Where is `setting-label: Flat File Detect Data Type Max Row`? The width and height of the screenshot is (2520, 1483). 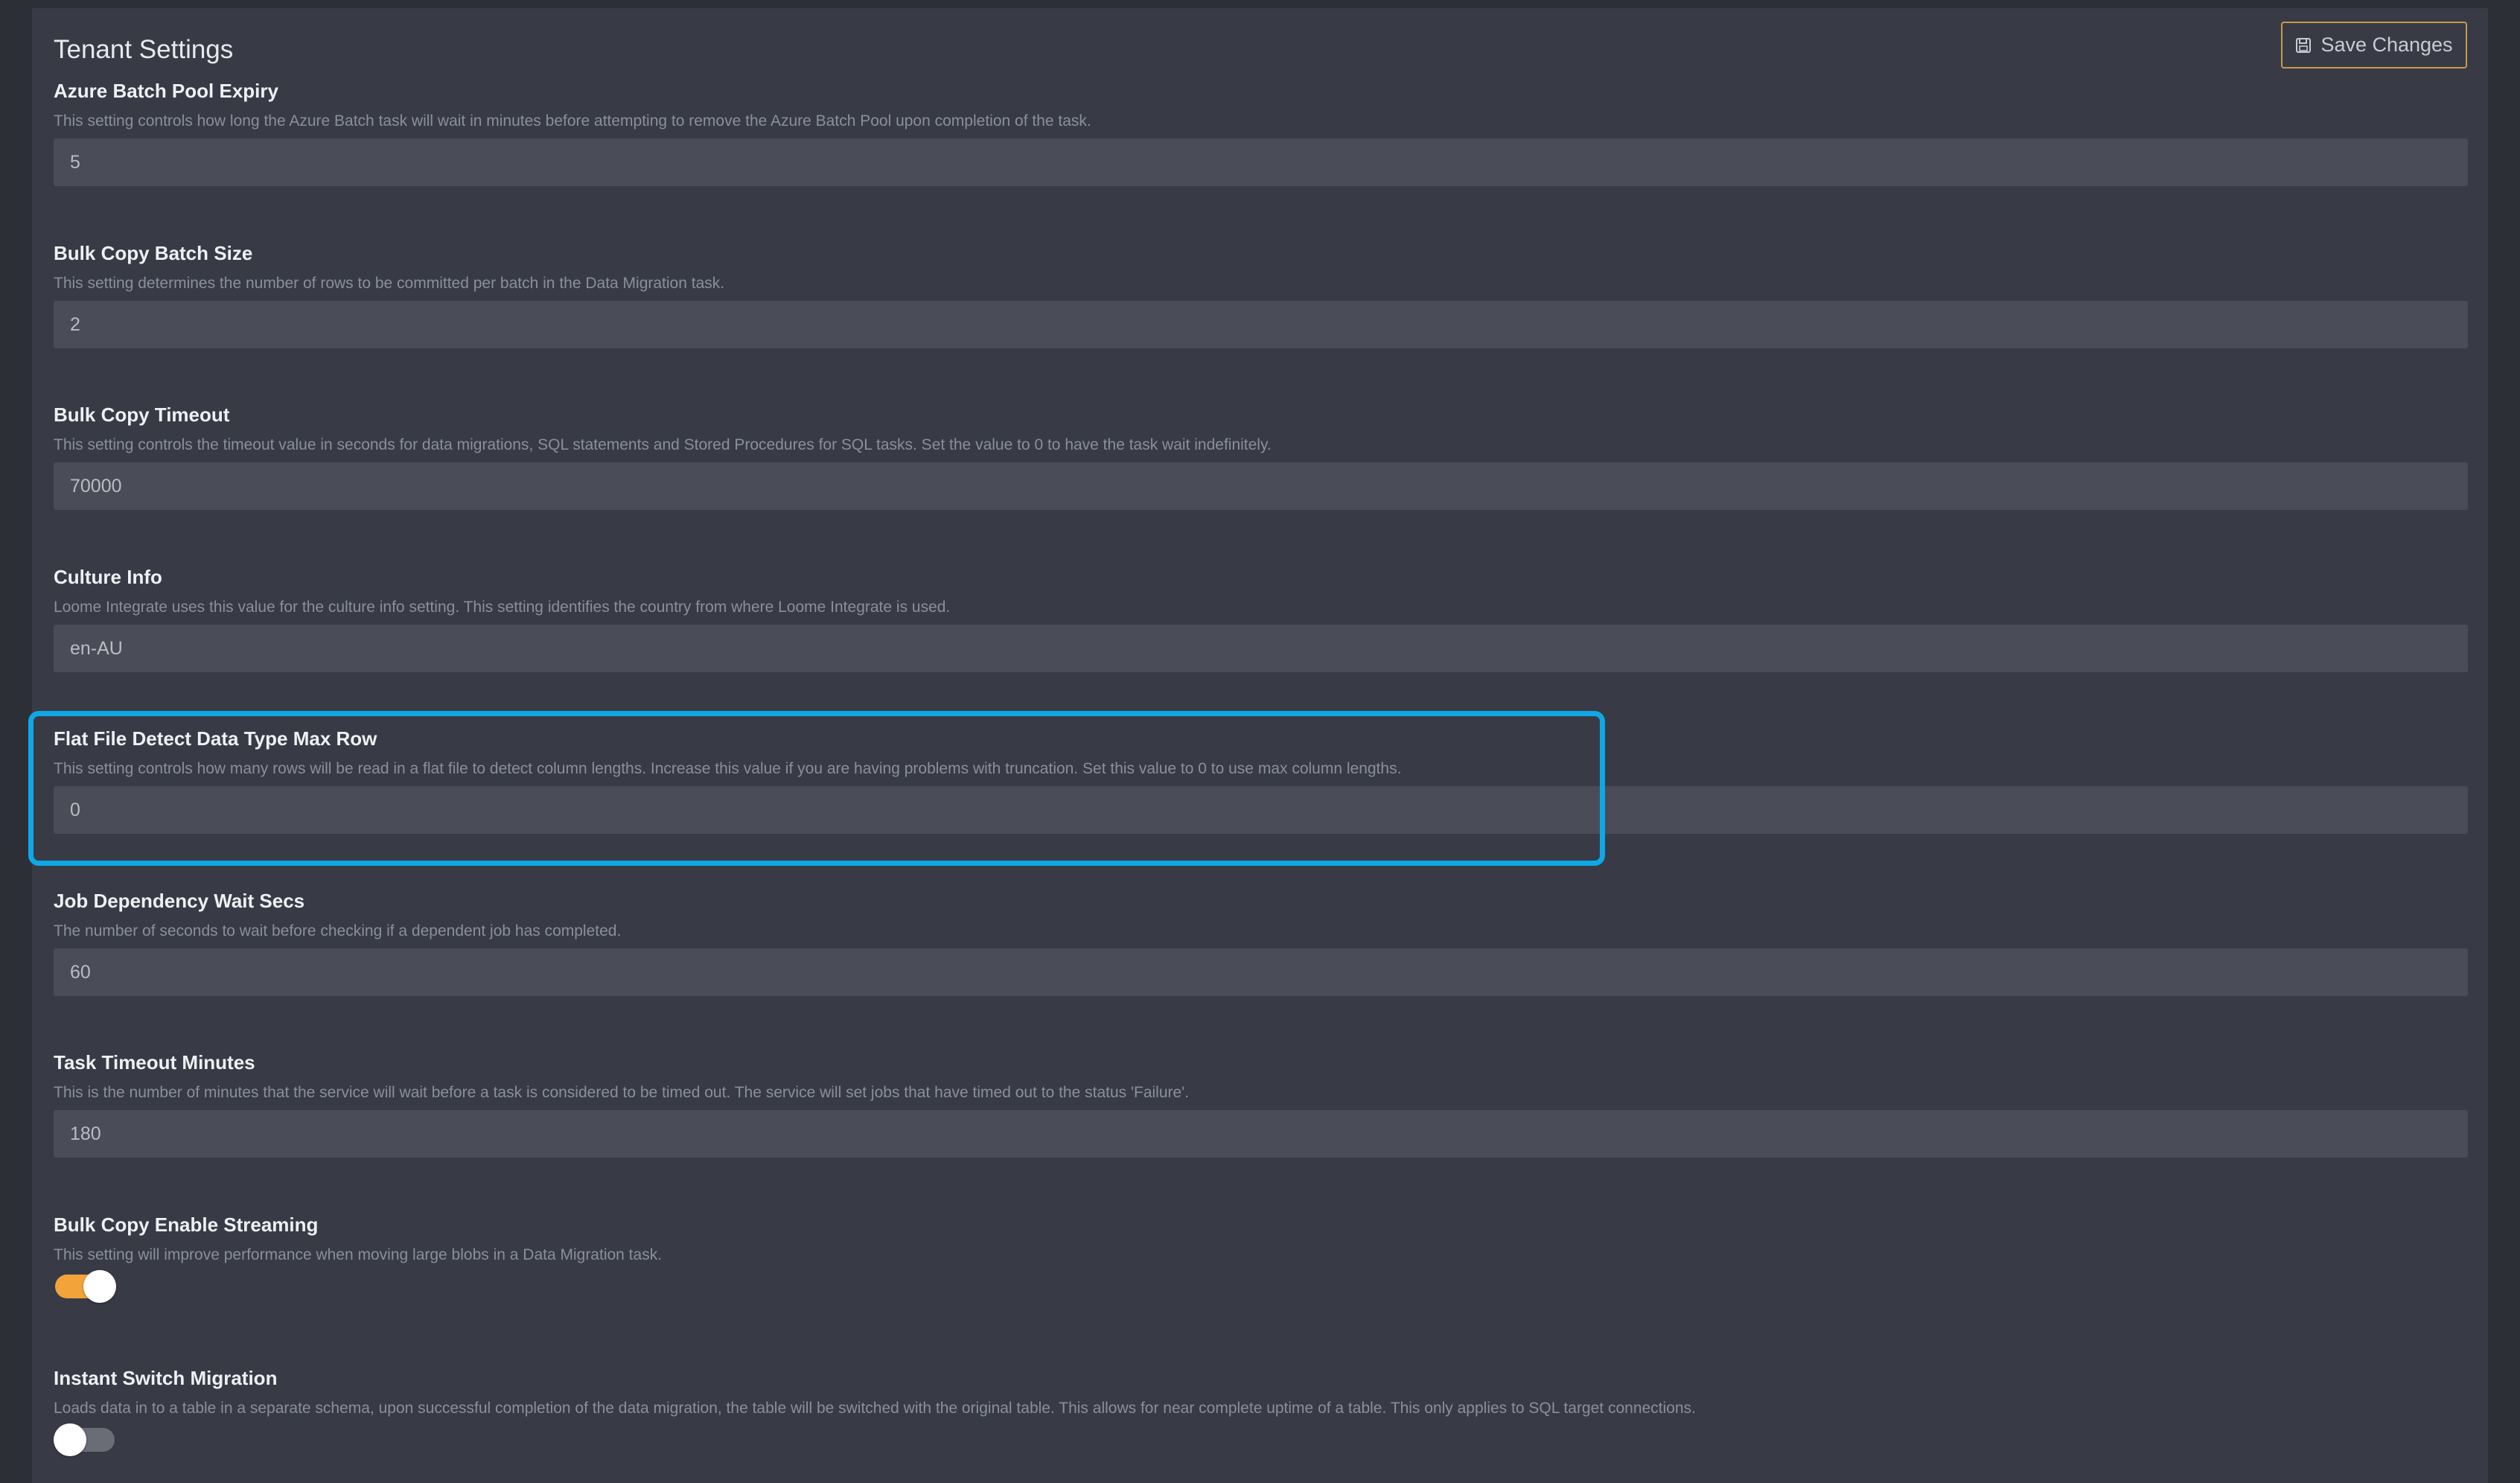
setting-label: Flat File Detect Data Type Max Row is located at coordinates (215, 738).